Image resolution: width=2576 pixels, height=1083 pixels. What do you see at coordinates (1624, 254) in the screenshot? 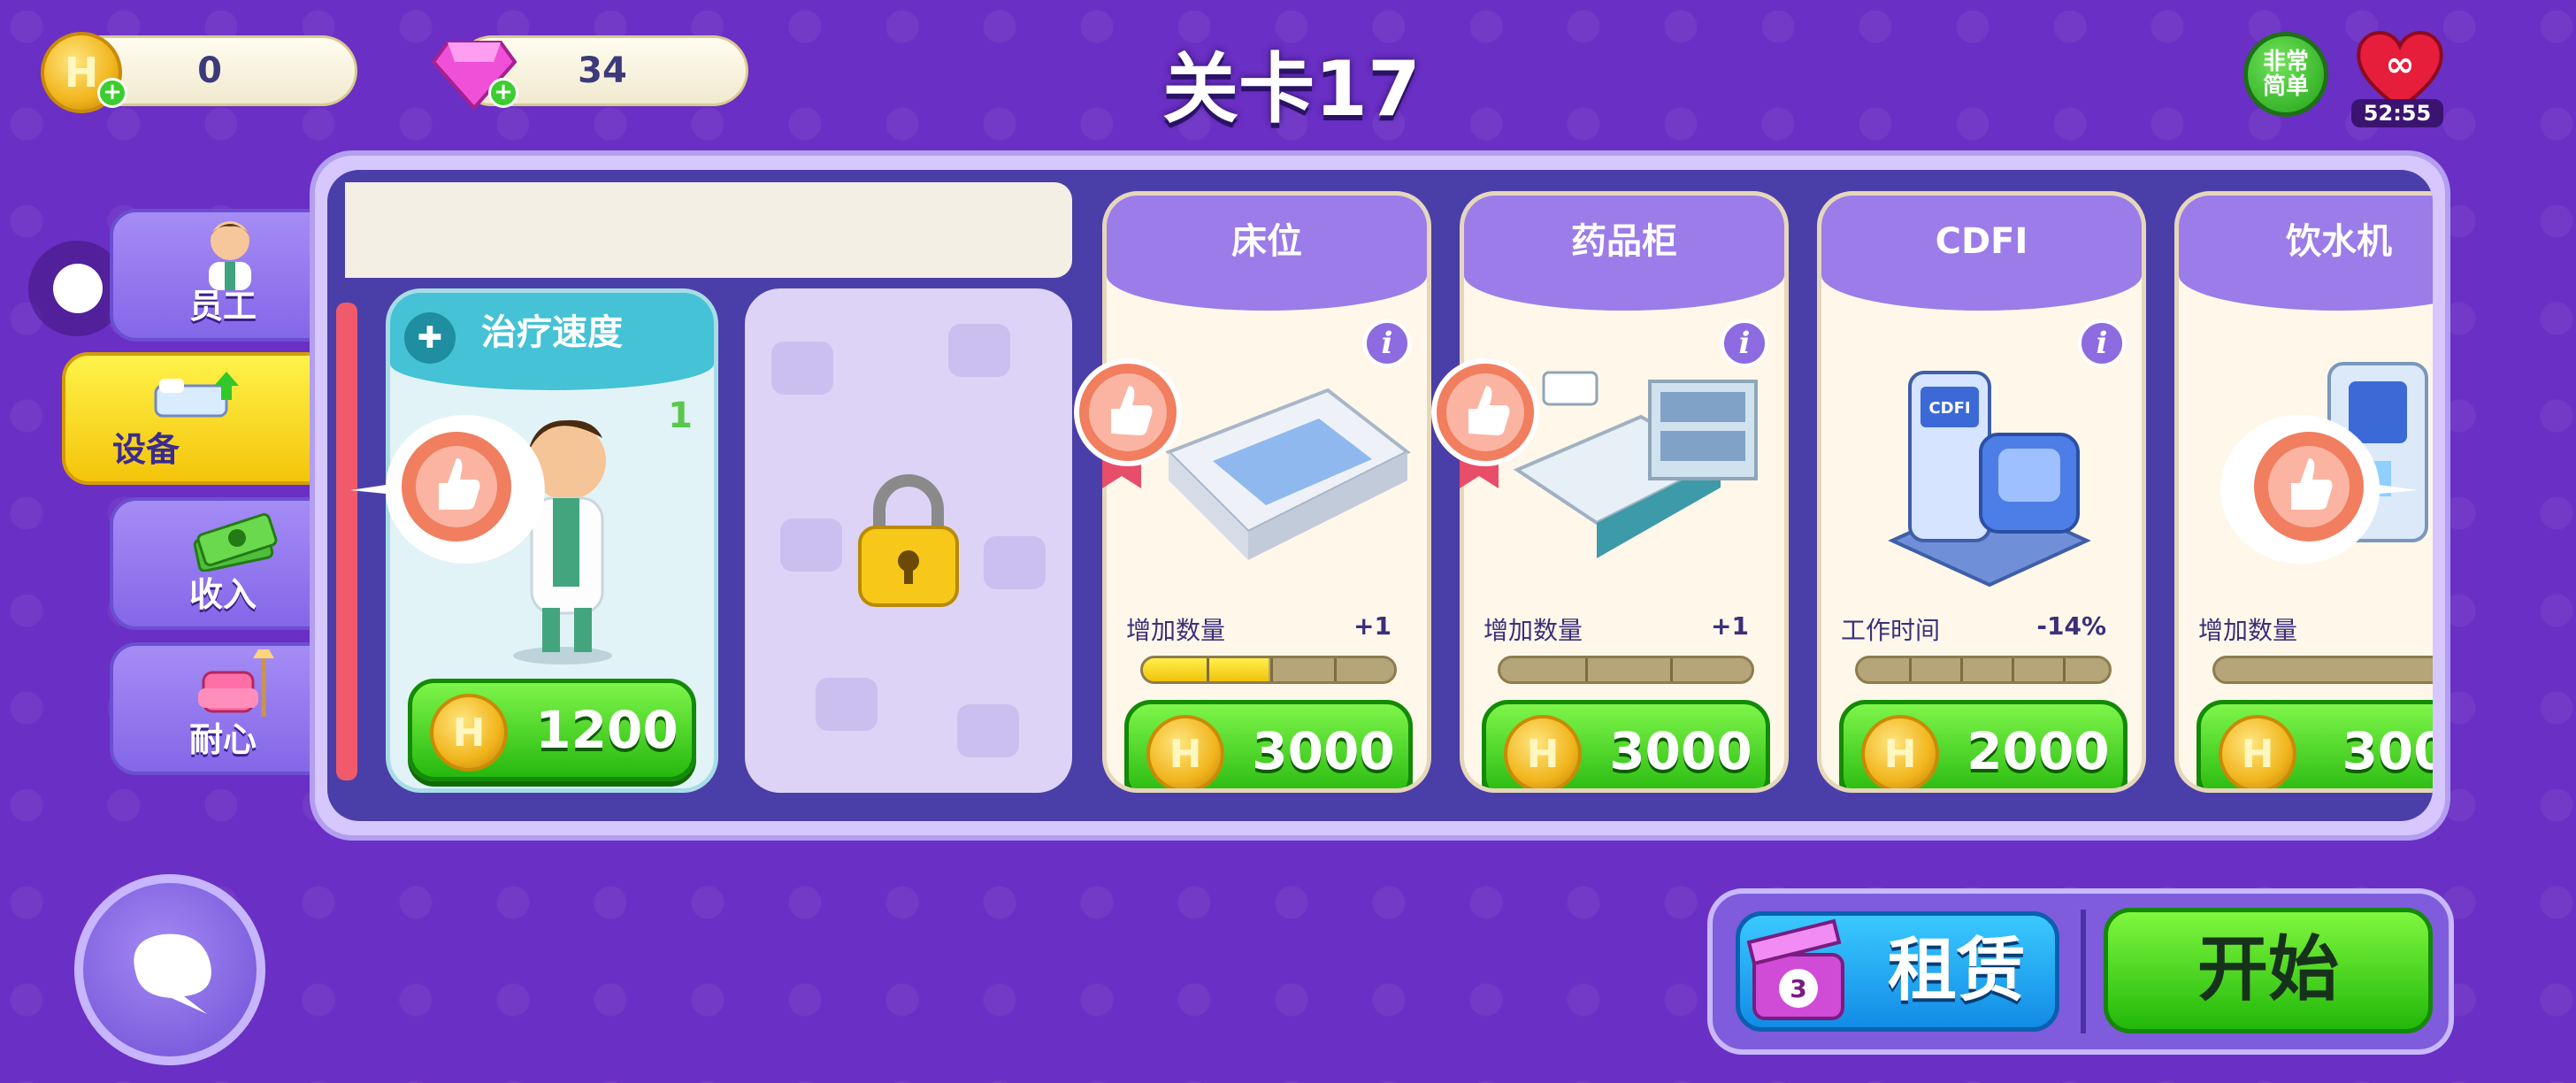
I see `equipment-title: 药品柜` at bounding box center [1624, 254].